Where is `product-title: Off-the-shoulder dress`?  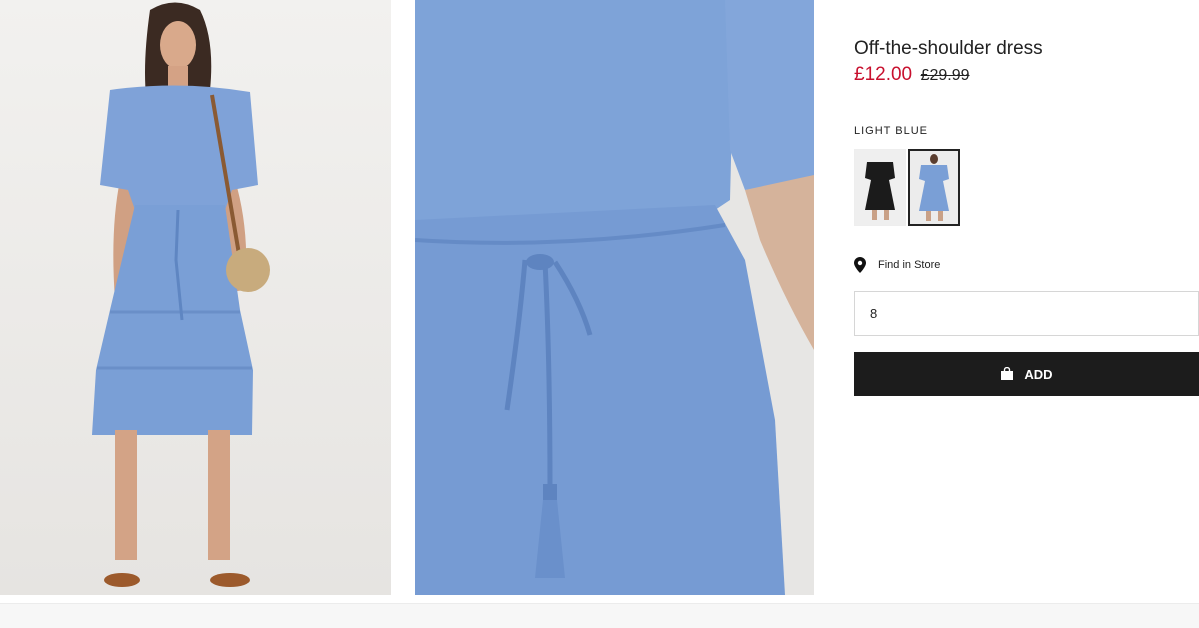
product-title: Off-the-shoulder dress is located at coordinates (948, 48).